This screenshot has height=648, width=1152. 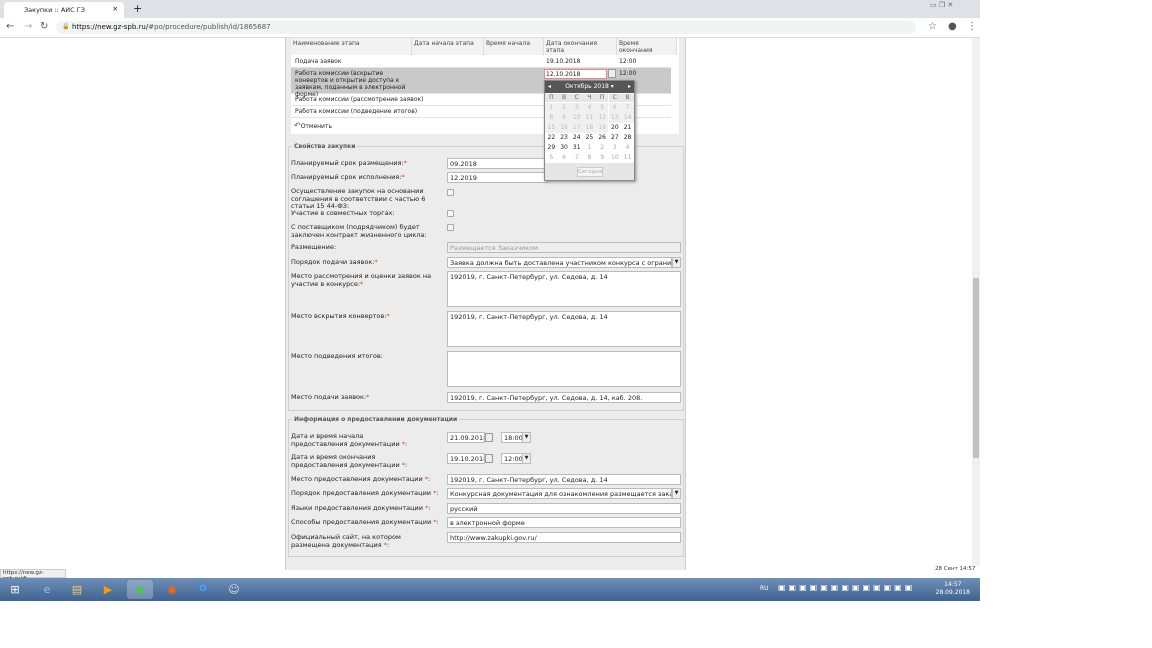 What do you see at coordinates (576, 138) in the screenshot?
I see `calendar-day: 24` at bounding box center [576, 138].